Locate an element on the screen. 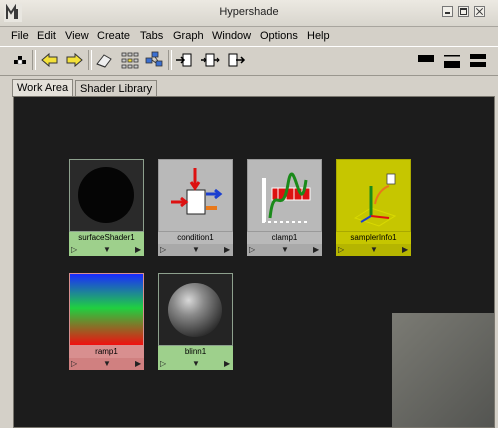 The image size is (498, 428). toolbar is located at coordinates (249, 61).